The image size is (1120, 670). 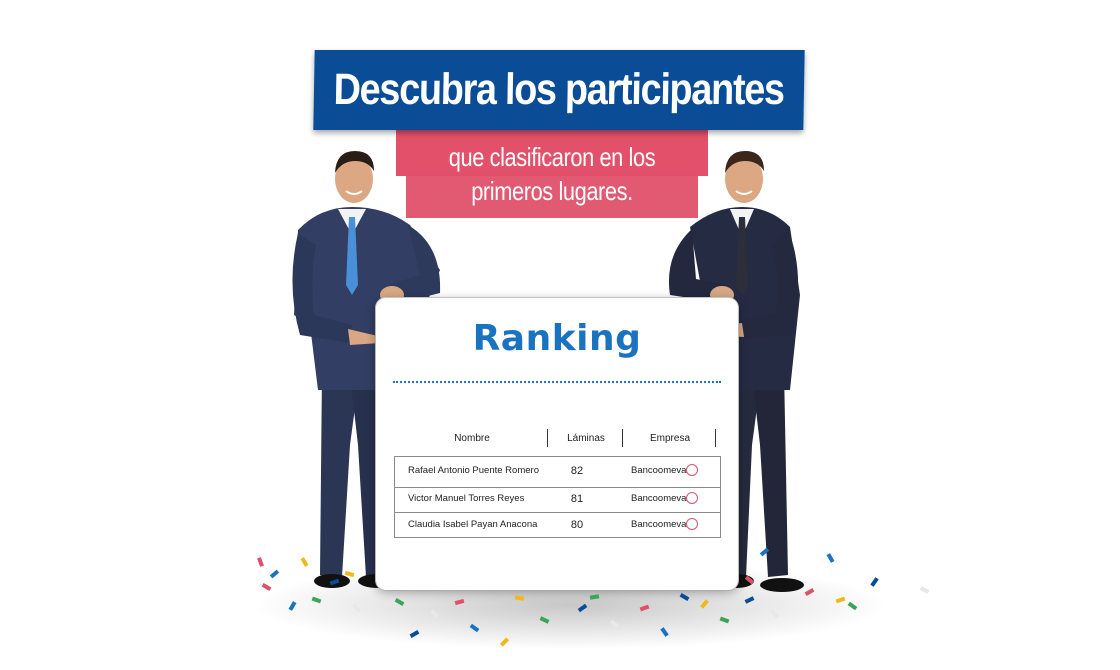 I want to click on column-header-nombre: Nombre, so click(x=472, y=438).